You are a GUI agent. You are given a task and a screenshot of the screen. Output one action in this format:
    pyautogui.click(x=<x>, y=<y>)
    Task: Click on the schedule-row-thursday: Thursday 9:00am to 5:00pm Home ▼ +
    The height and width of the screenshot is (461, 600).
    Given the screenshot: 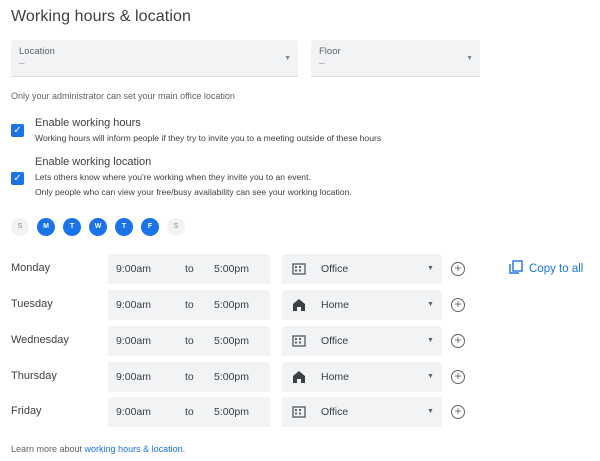 What is the action you would take?
    pyautogui.click(x=300, y=377)
    